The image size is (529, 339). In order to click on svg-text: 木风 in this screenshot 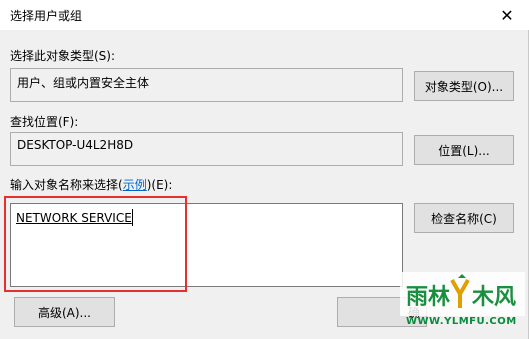, I will do `click(493, 297)`.